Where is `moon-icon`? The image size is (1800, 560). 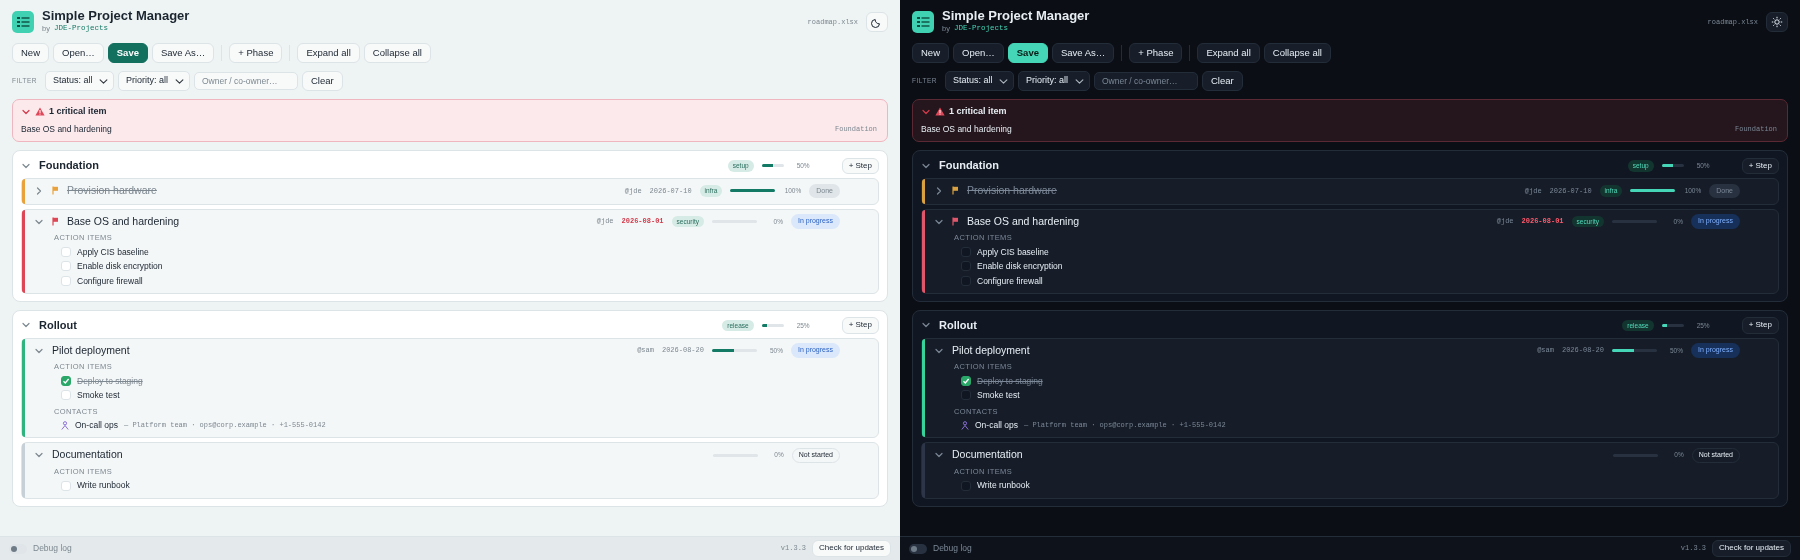
moon-icon is located at coordinates (877, 22).